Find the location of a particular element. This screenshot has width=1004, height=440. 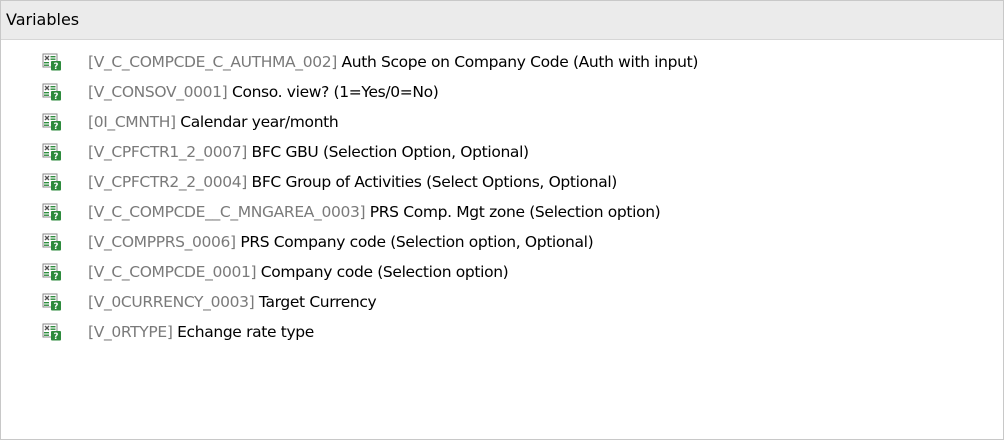

variable-description: BFC GBU (Selection Option, Optional) is located at coordinates (390, 152).